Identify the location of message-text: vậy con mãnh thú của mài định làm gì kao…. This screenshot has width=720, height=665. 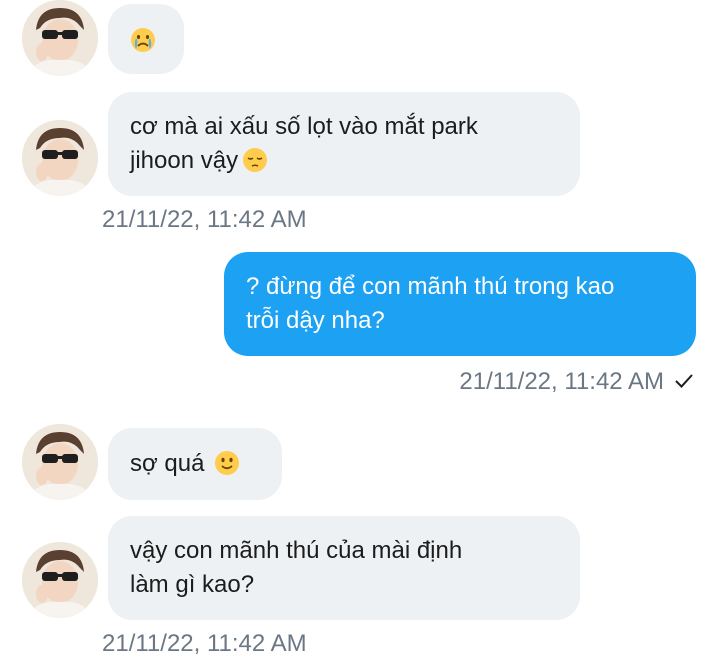
(296, 567).